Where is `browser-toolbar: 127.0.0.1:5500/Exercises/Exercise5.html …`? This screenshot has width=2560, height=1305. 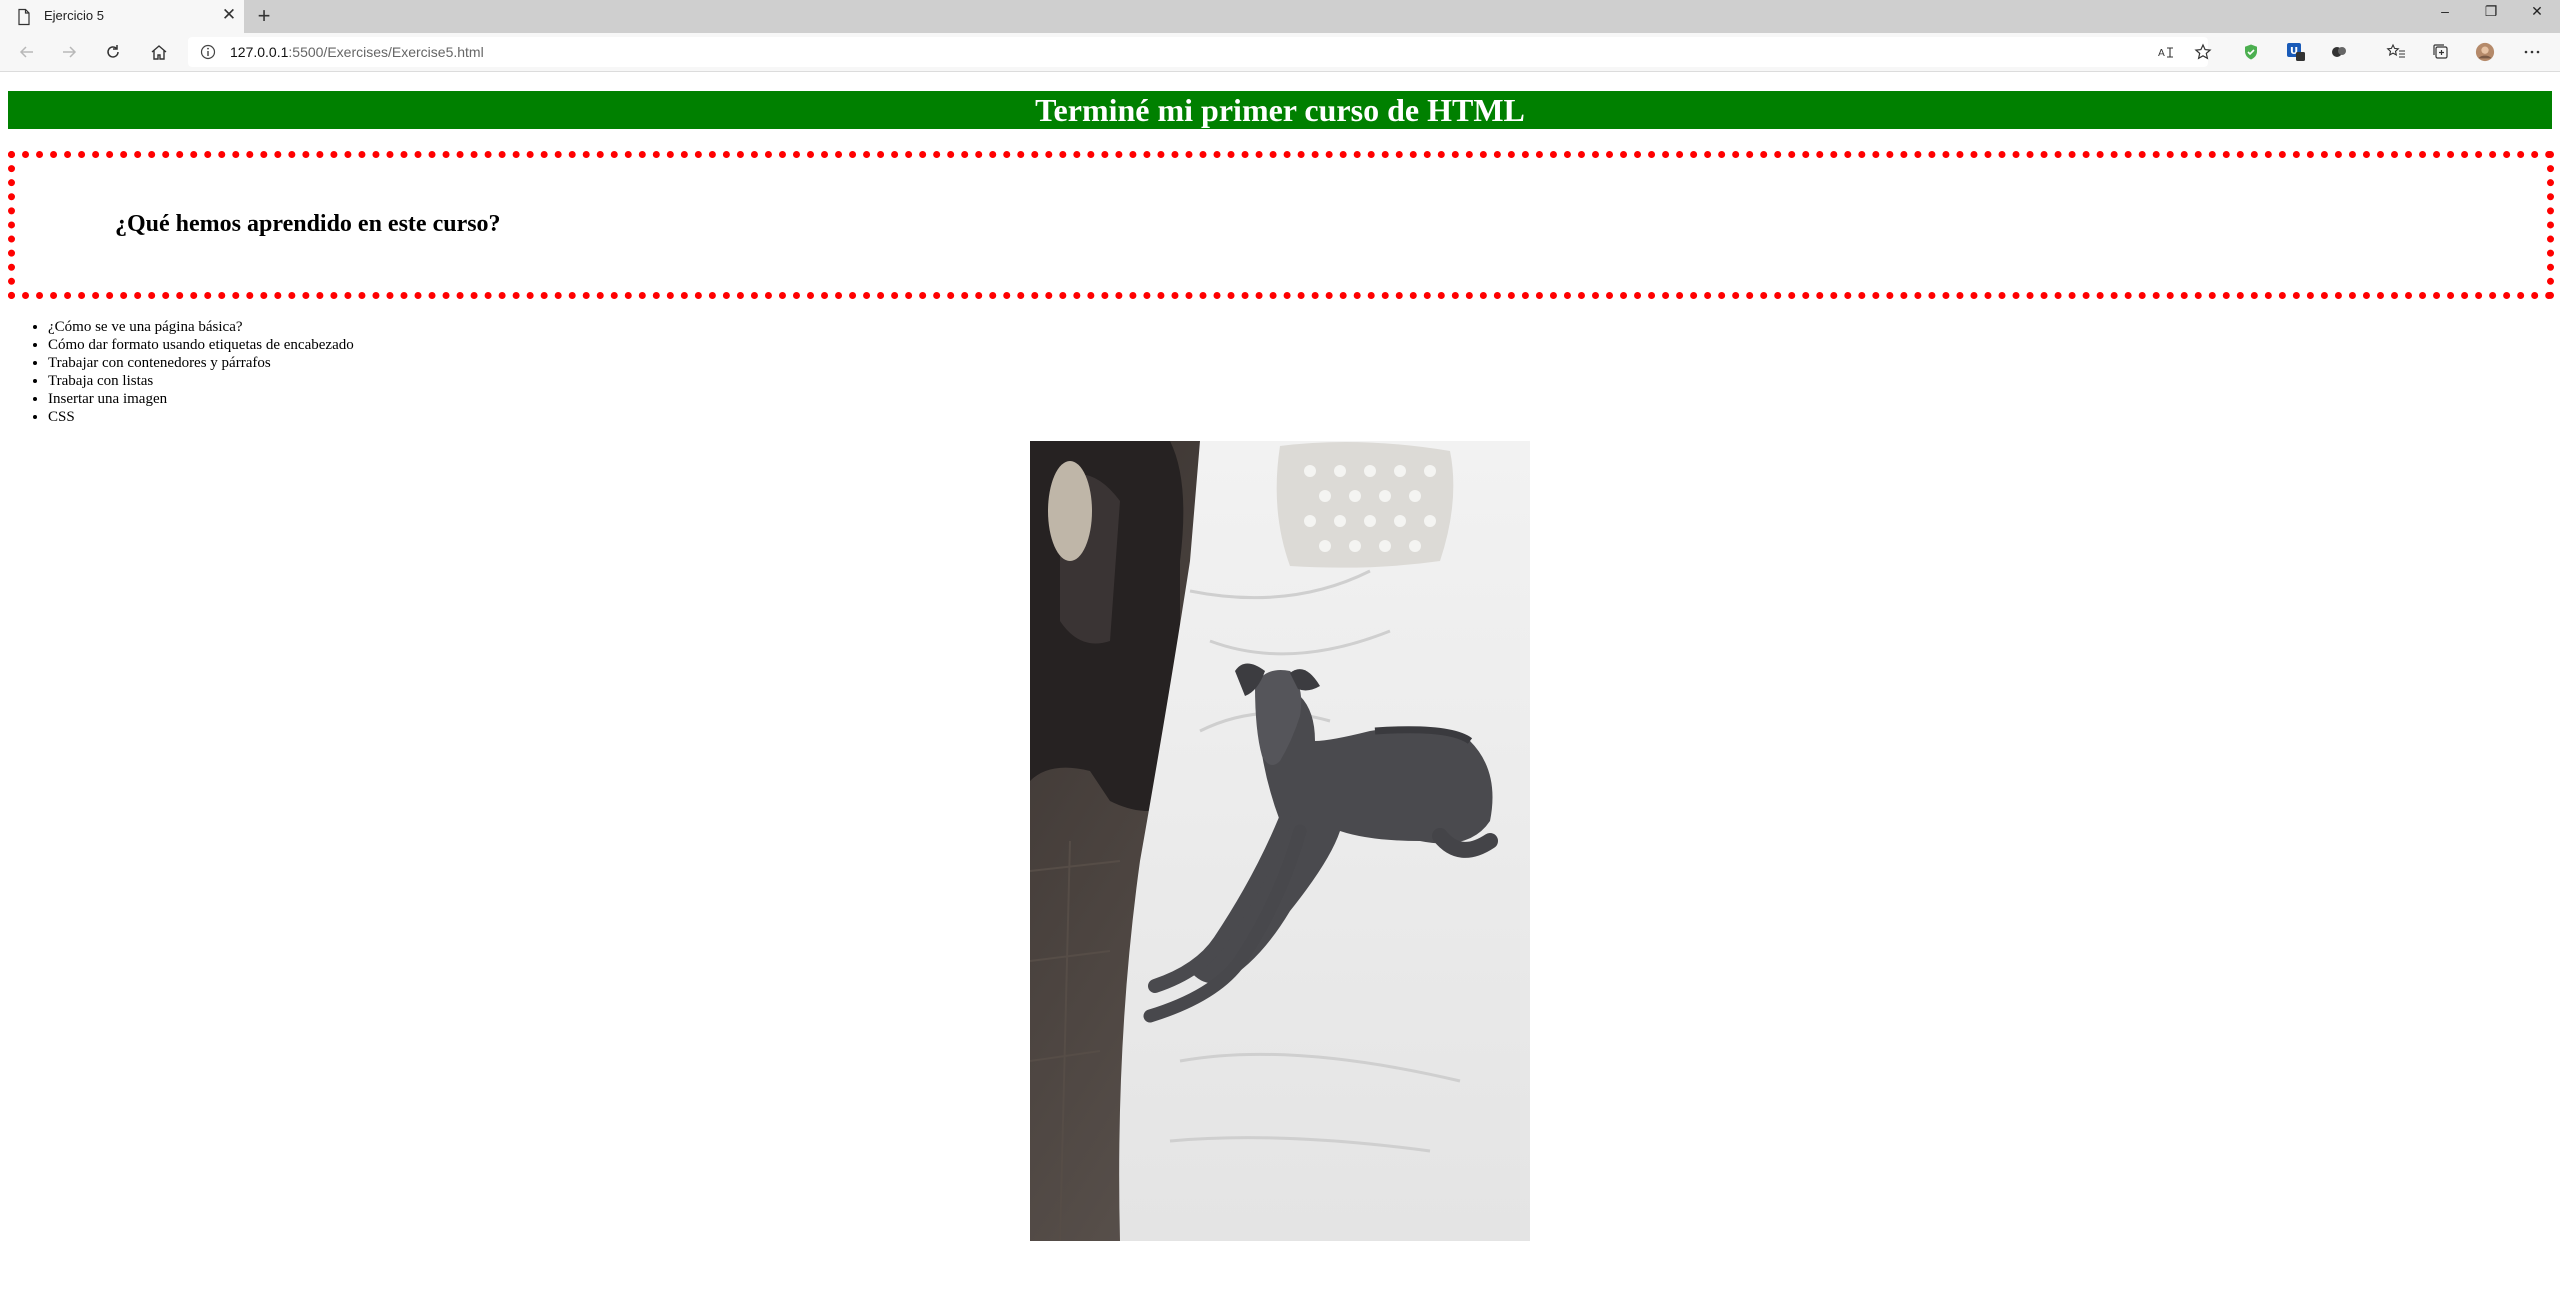
browser-toolbar: 127.0.0.1:5500/Exercises/Exercise5.html … is located at coordinates (1280, 52).